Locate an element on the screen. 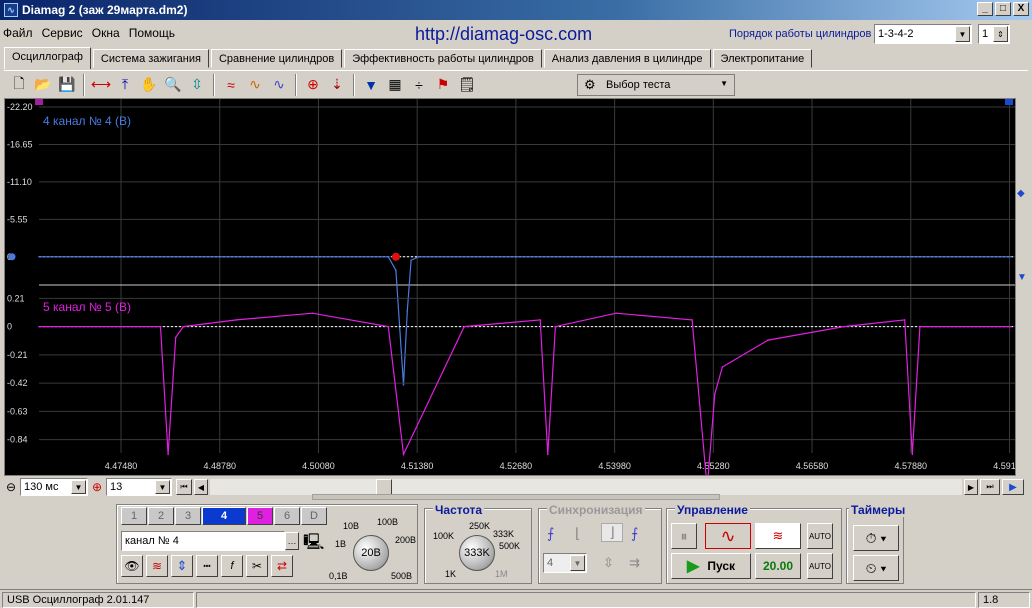 This screenshot has height=608, width=1032. time-div-select: 130 мс ▼ is located at coordinates (54, 487).